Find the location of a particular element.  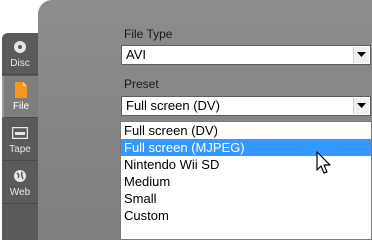

file-type-value: AVI is located at coordinates (136, 54).